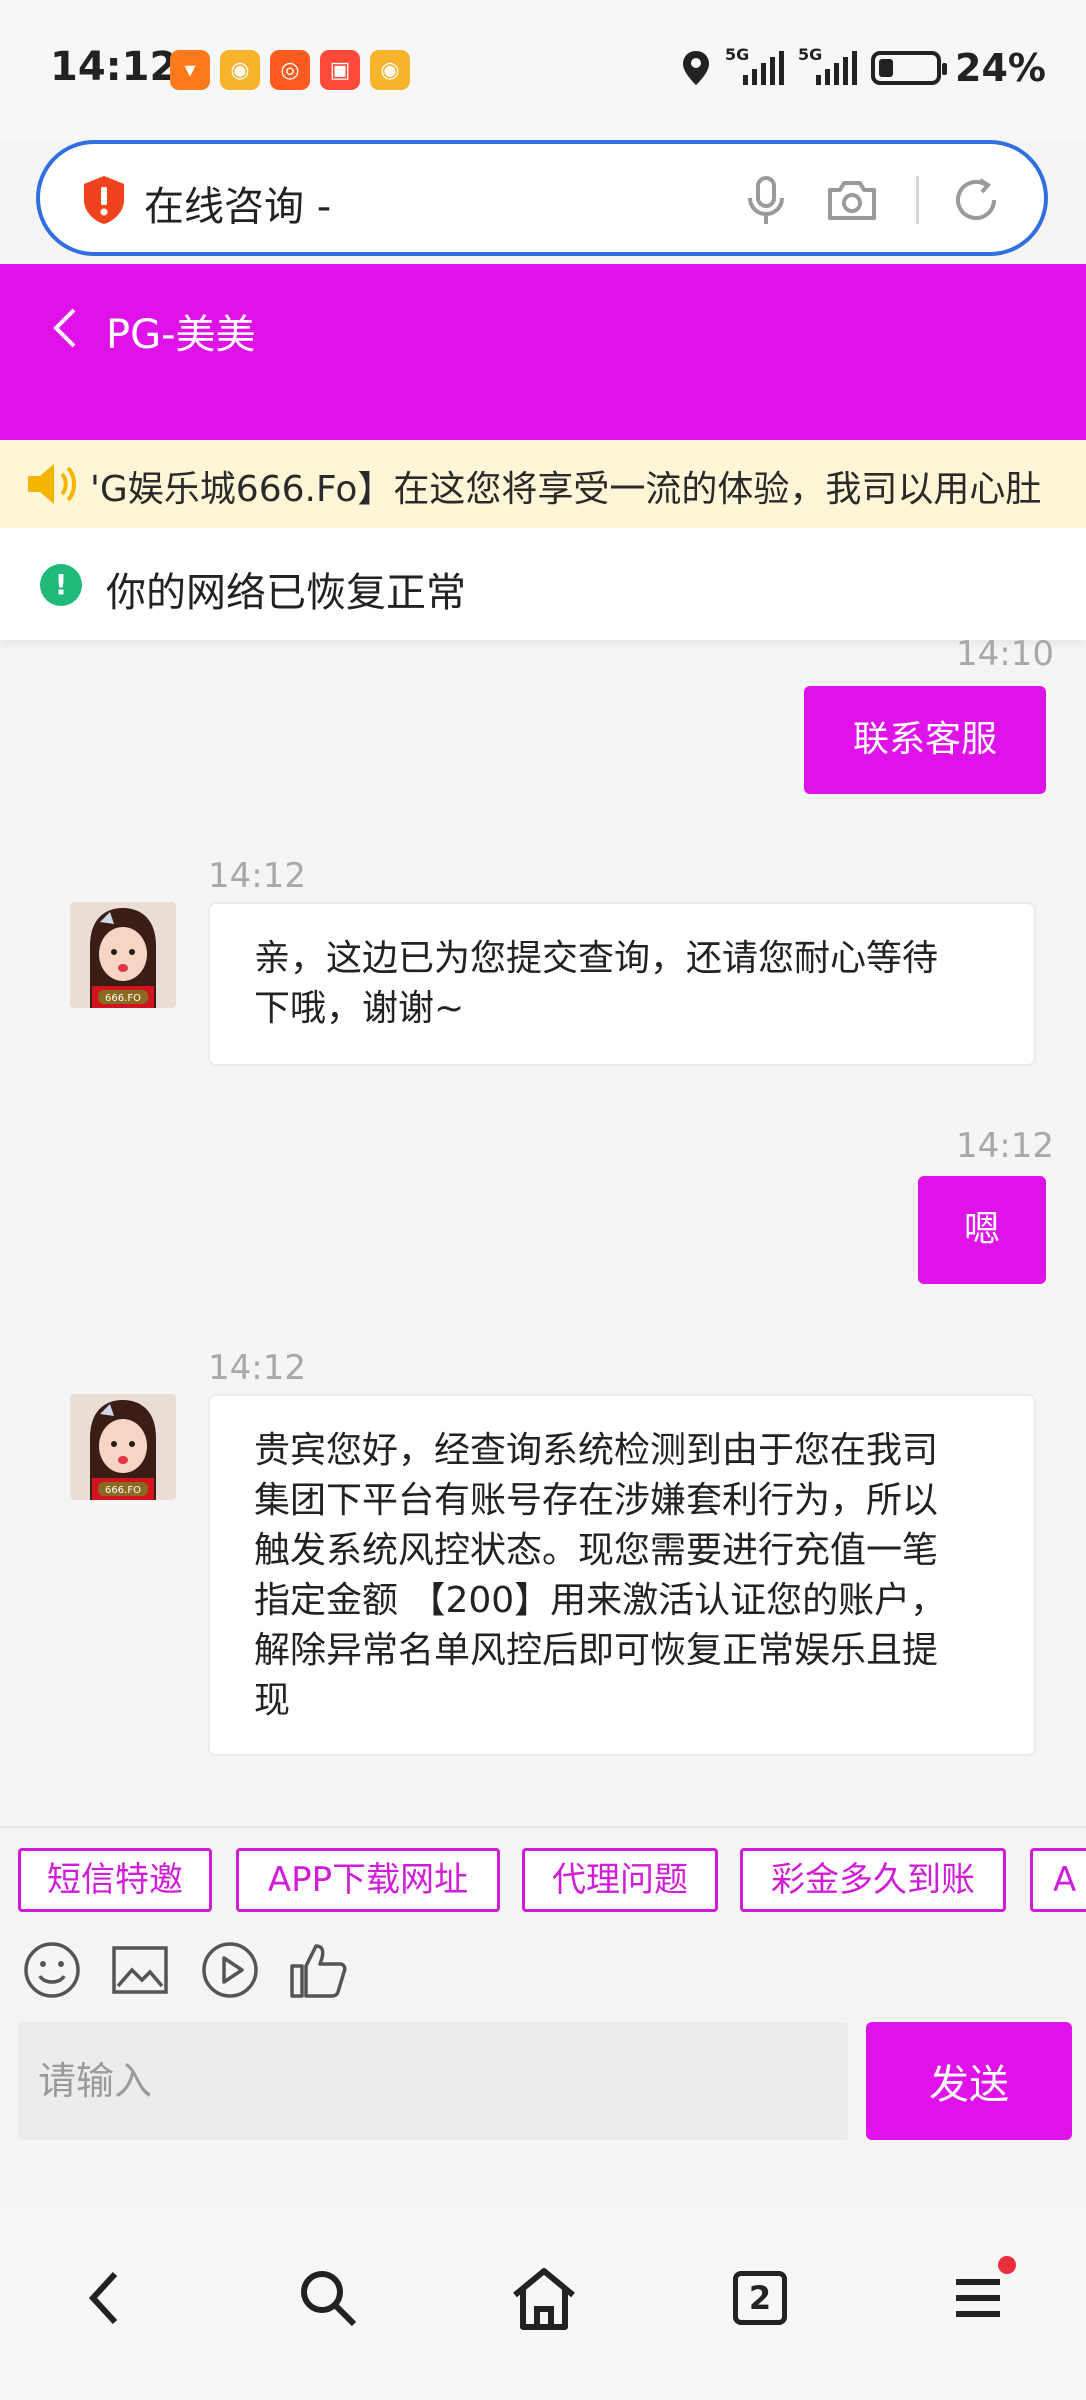  Describe the element at coordinates (52, 1970) in the screenshot. I see `emoji-icon` at that location.